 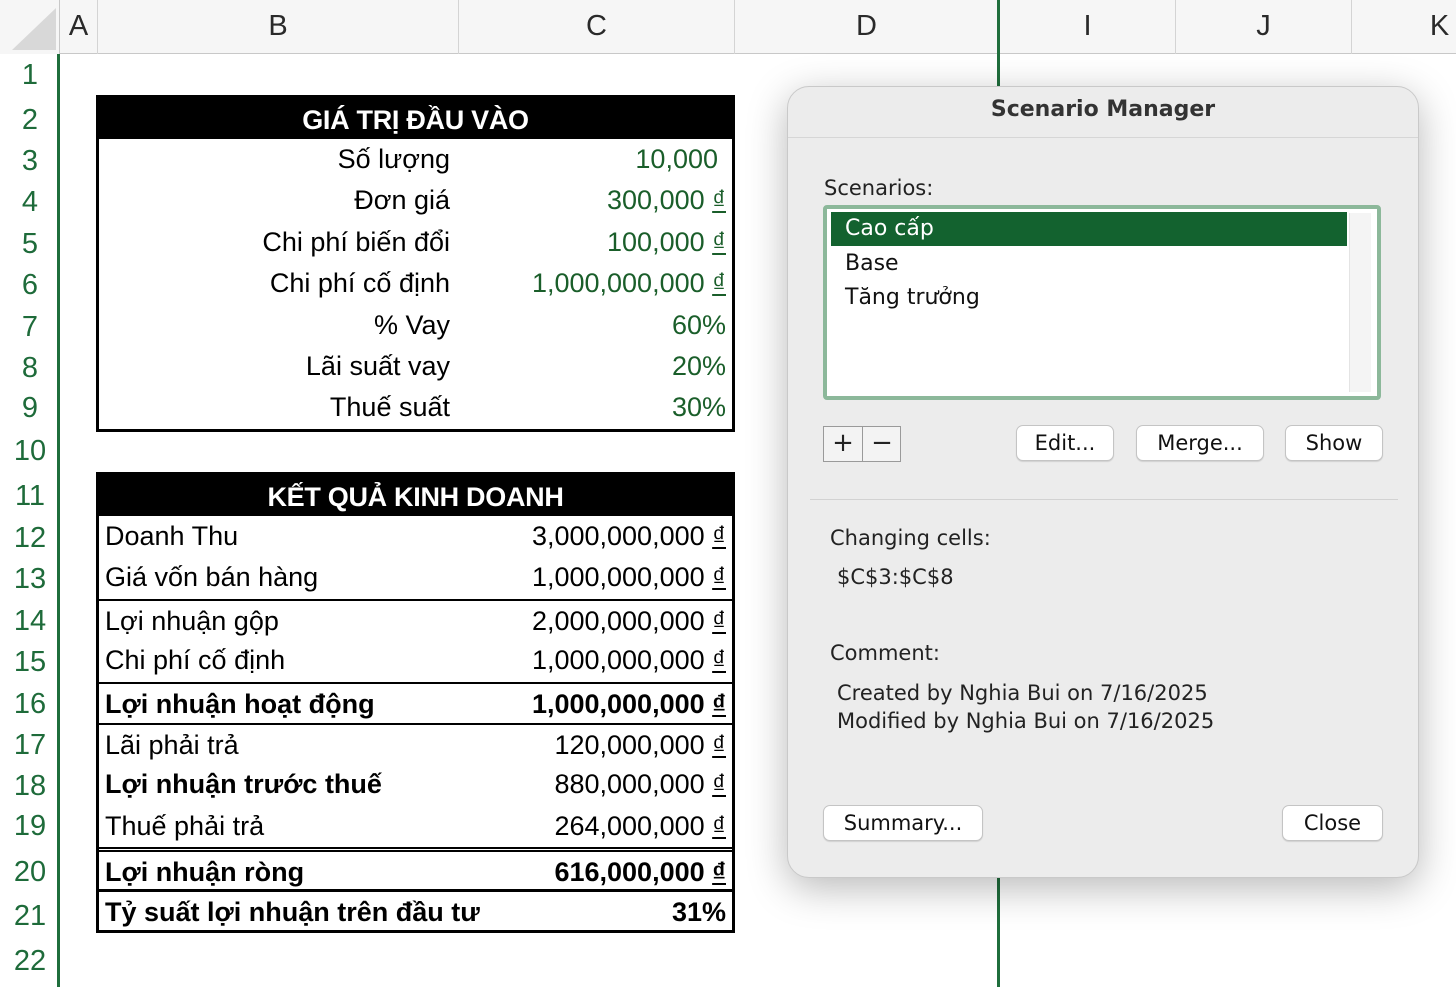 What do you see at coordinates (666, 241) in the screenshot?
I see `row-value: 100,000 ₫` at bounding box center [666, 241].